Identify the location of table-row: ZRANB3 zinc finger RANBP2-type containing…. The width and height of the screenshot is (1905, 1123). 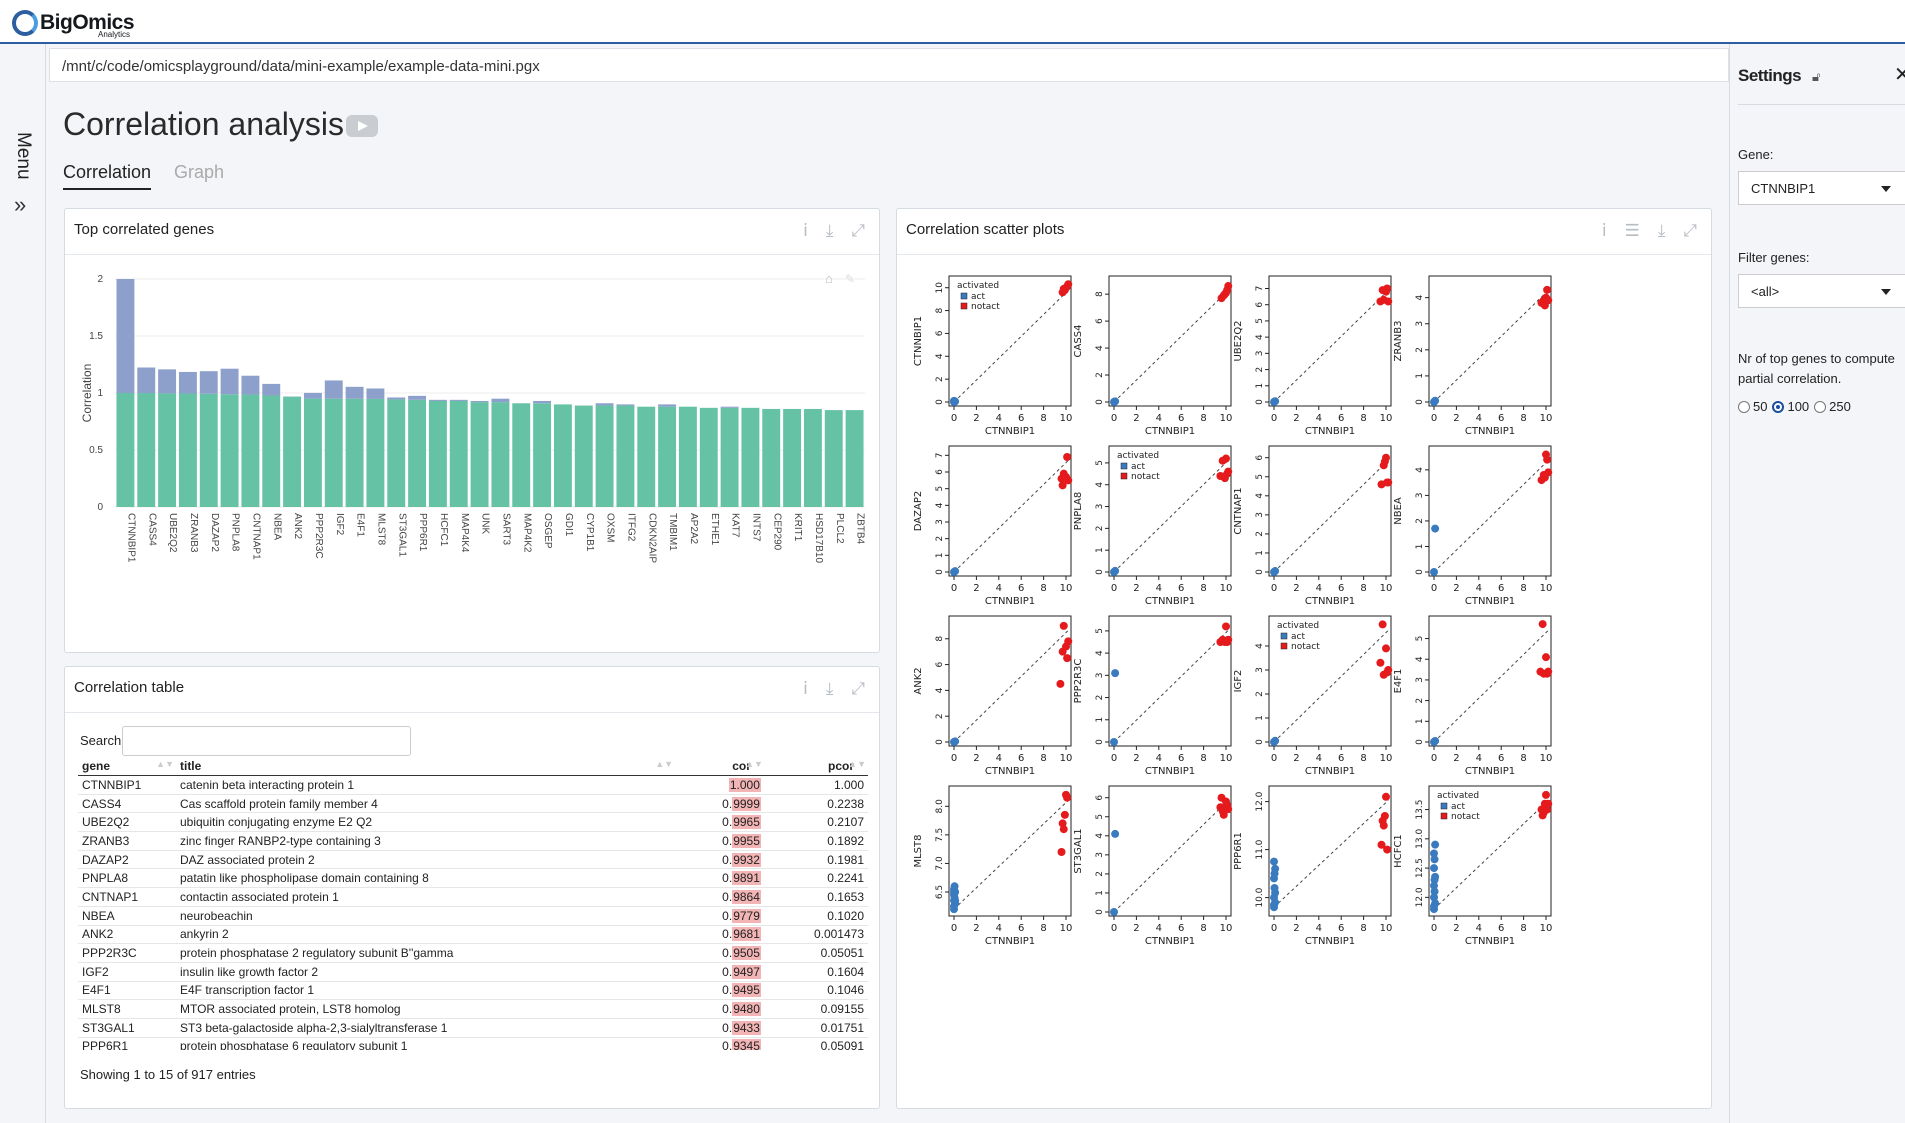
(473, 841).